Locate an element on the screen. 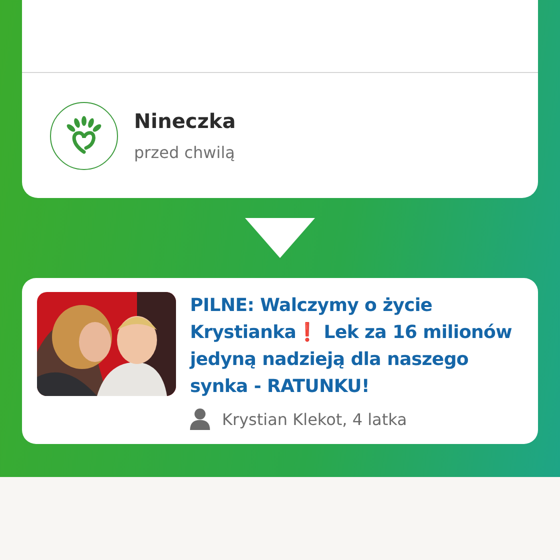 This screenshot has width=560, height=560. beneficiary-name: Krystian Klekot, 4 latka is located at coordinates (314, 419).